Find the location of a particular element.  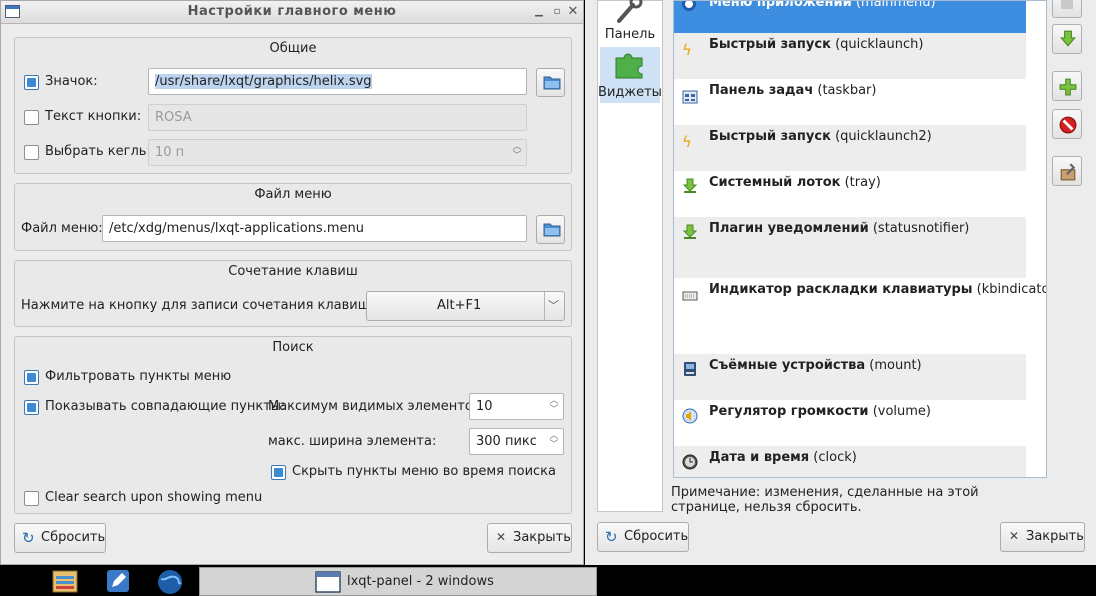

icon-browse-button is located at coordinates (550, 82).